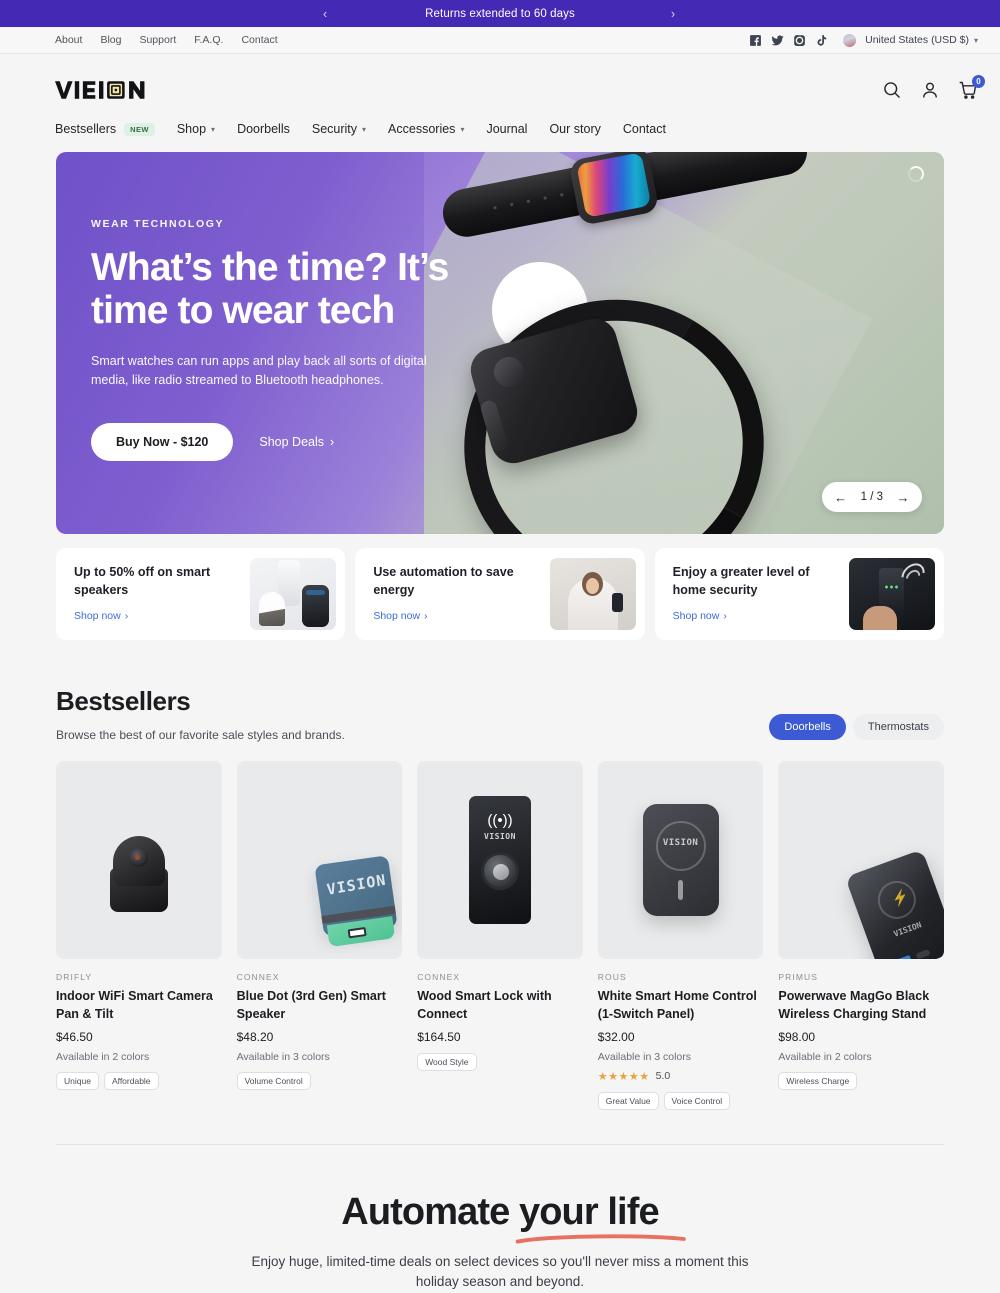 Image resolution: width=1000 pixels, height=1293 pixels. What do you see at coordinates (500, 1062) in the screenshot?
I see `product-tags: Wood Style` at bounding box center [500, 1062].